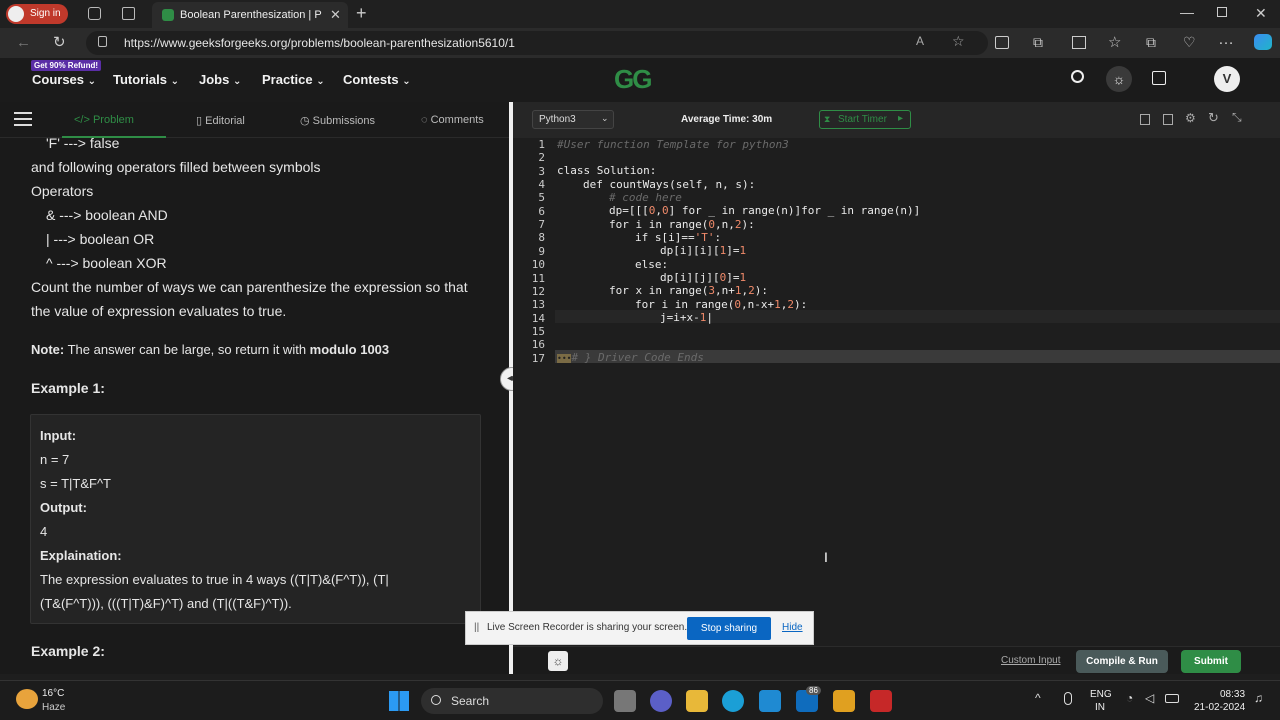 The height and width of the screenshot is (720, 1280). Describe the element at coordinates (83, 143) in the screenshot. I see `problem-line: 'F' ---> false` at that location.